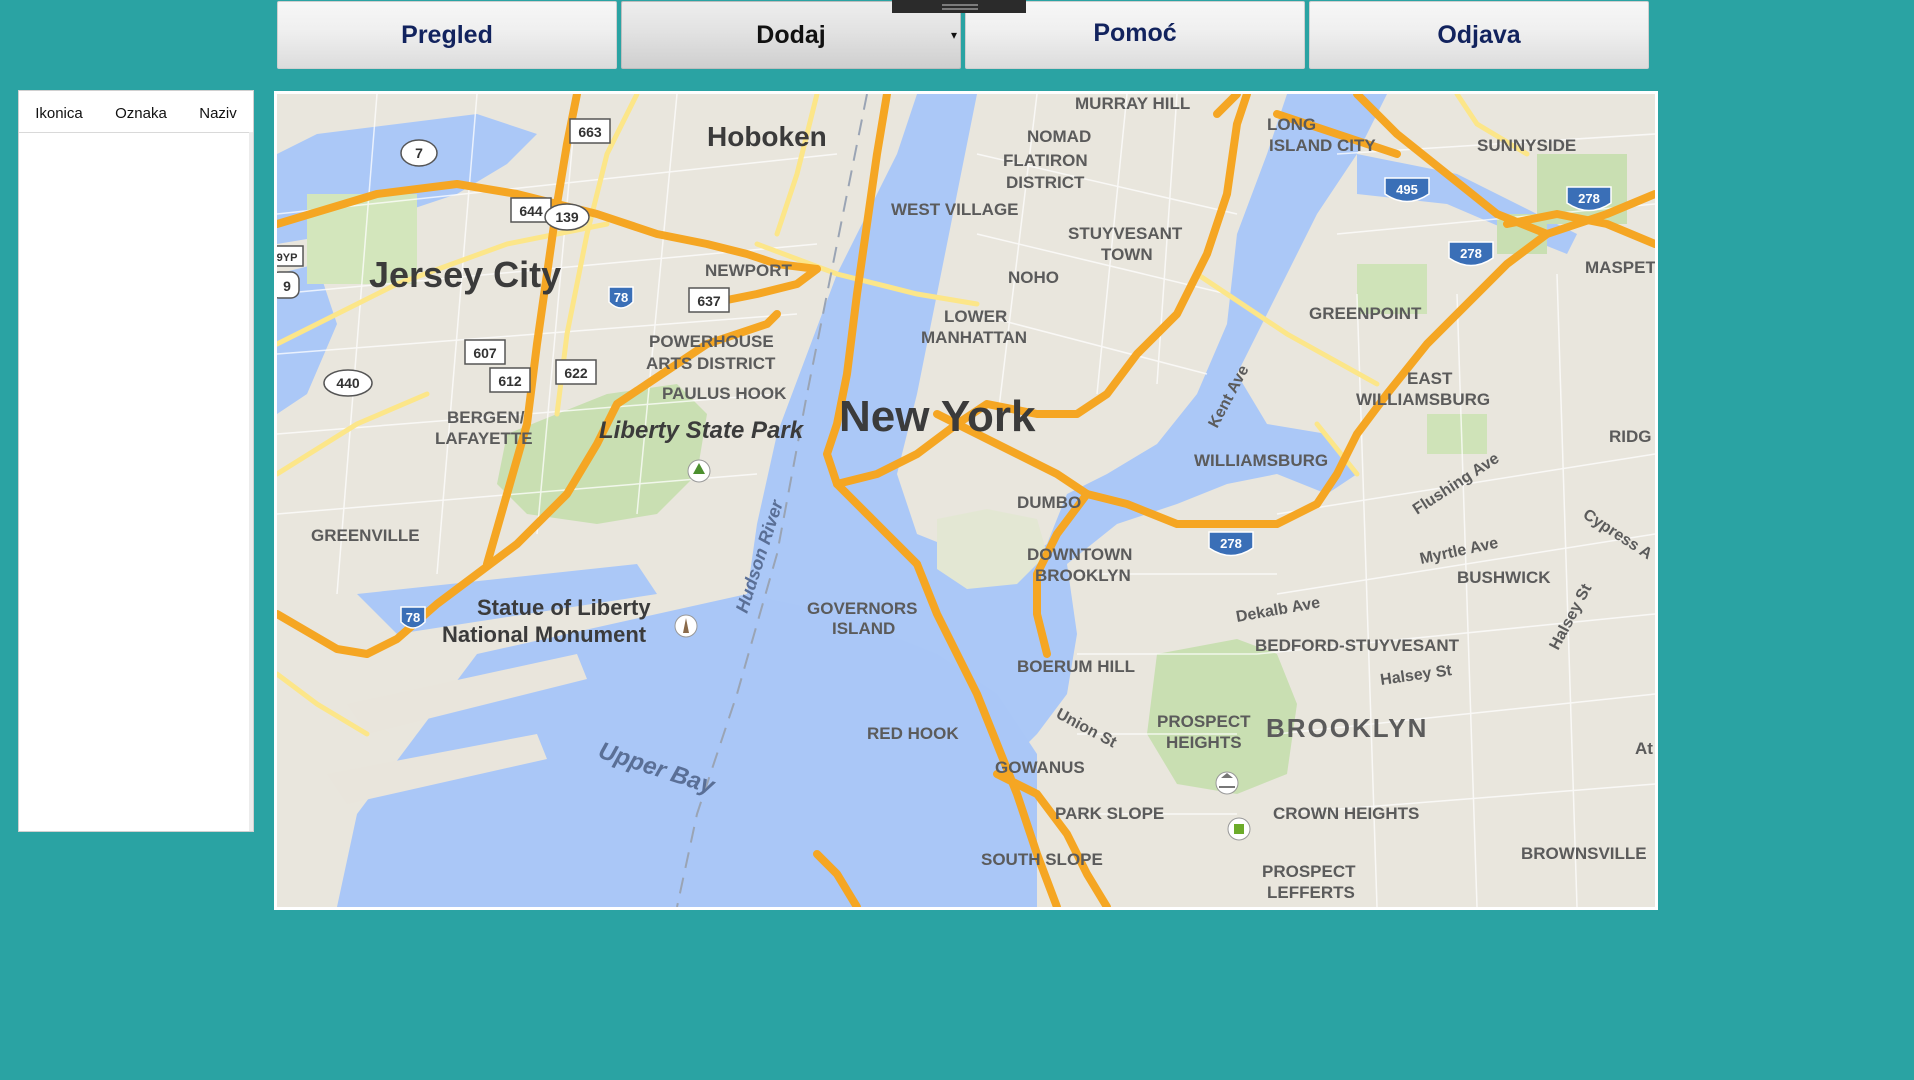 The image size is (1914, 1080). I want to click on map-label: SUNNYSIDE, so click(1526, 145).